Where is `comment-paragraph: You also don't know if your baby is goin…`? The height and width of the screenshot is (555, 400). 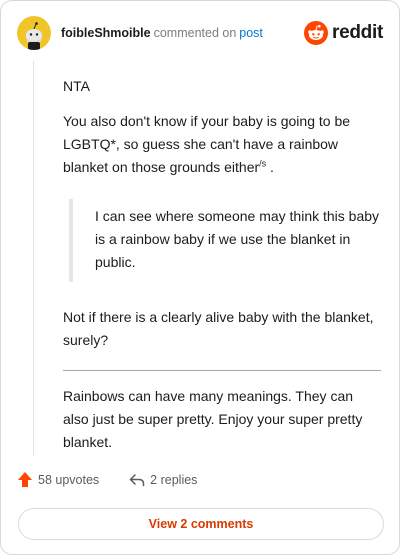 comment-paragraph: You also don't know if your baby is goin… is located at coordinates (222, 144).